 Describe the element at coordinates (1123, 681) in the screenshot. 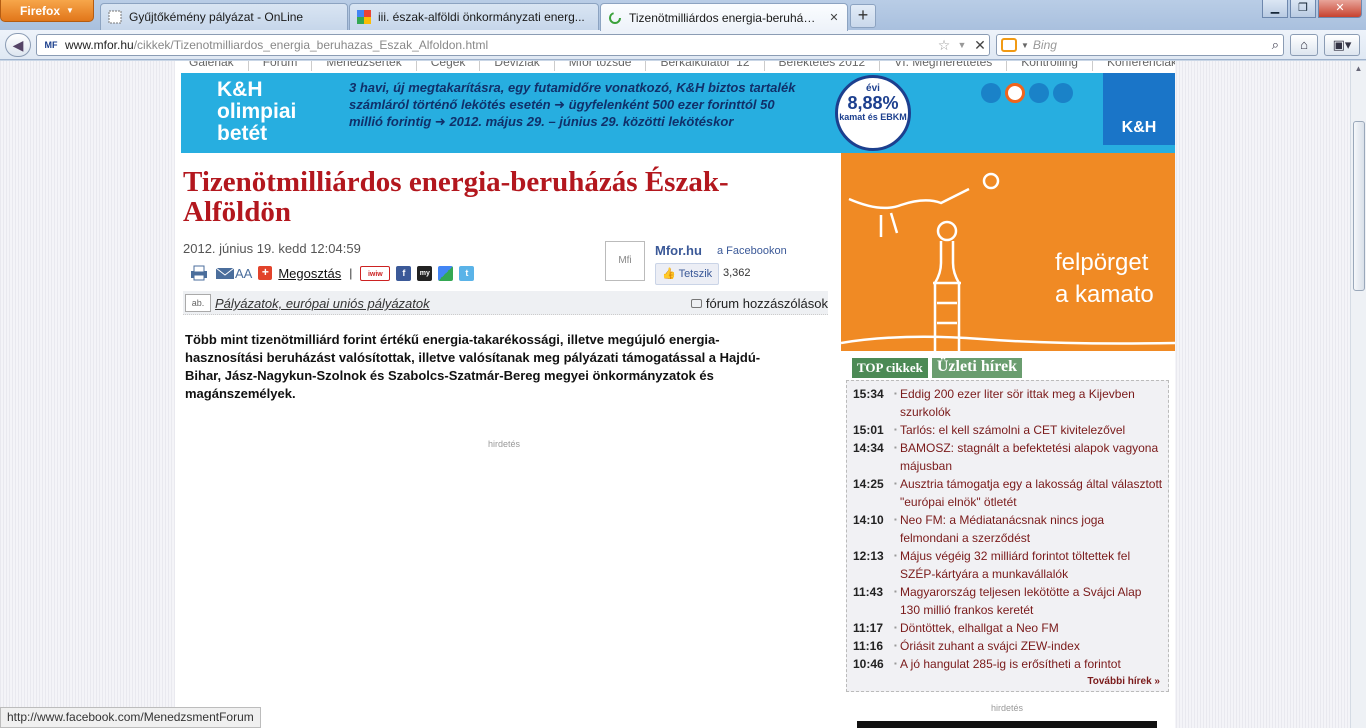

I see `more-news-link: További hírek »` at that location.